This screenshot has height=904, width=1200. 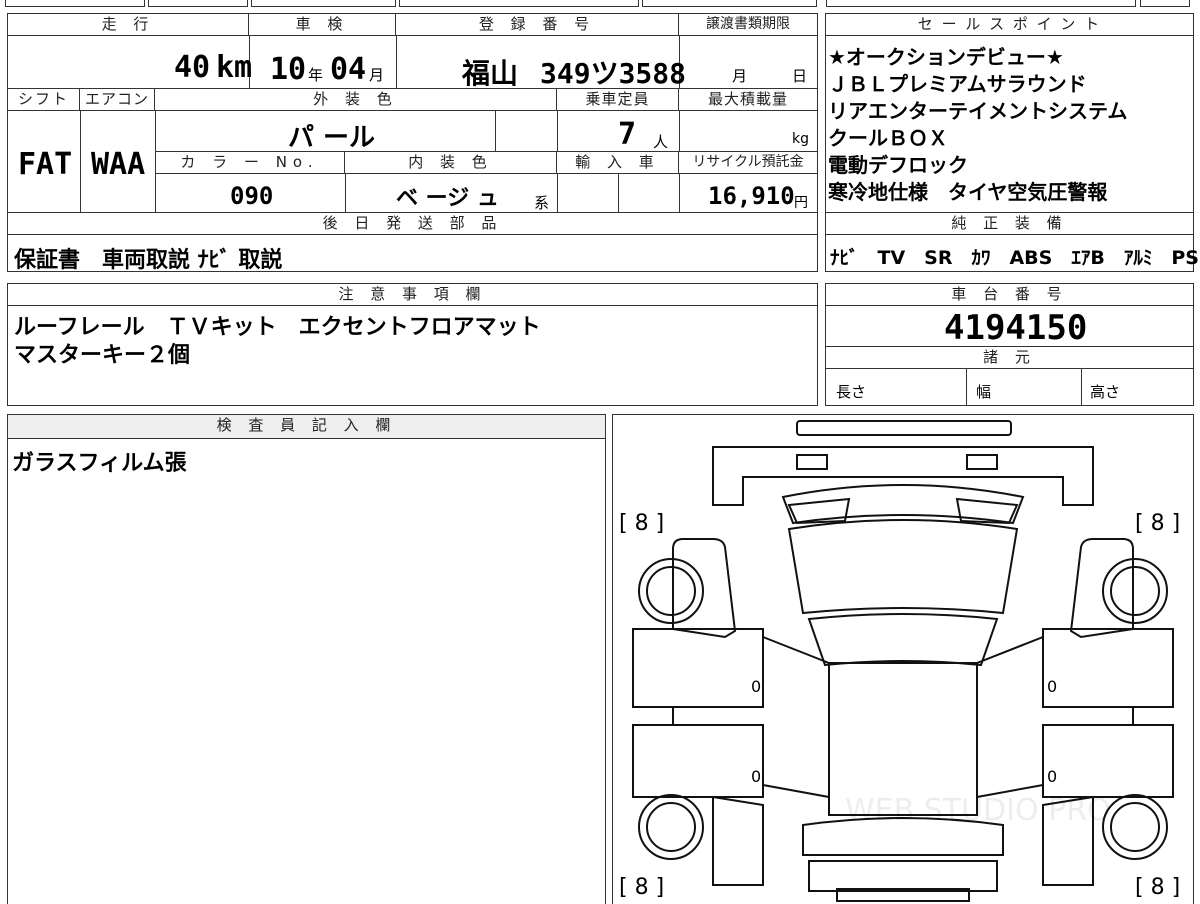 What do you see at coordinates (99, 463) in the screenshot?
I see `inspector-note: ガラスフィルム張` at bounding box center [99, 463].